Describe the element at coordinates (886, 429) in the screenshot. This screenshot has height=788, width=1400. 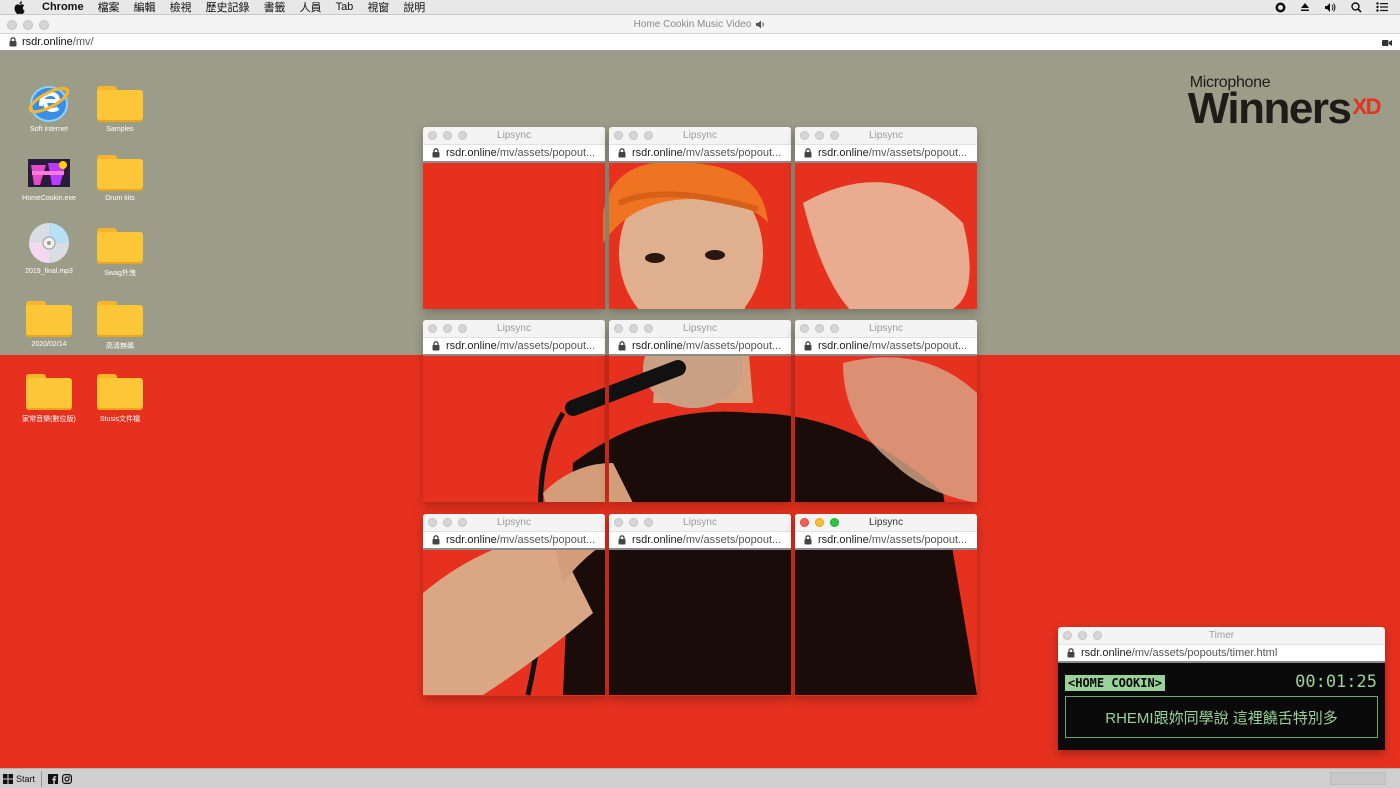
I see `video-frame-art` at that location.